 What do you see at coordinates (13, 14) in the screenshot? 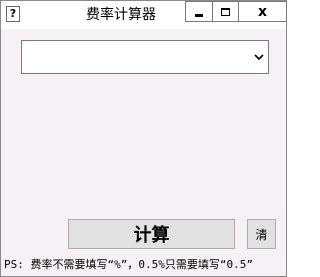
I see `app-icon: ?` at bounding box center [13, 14].